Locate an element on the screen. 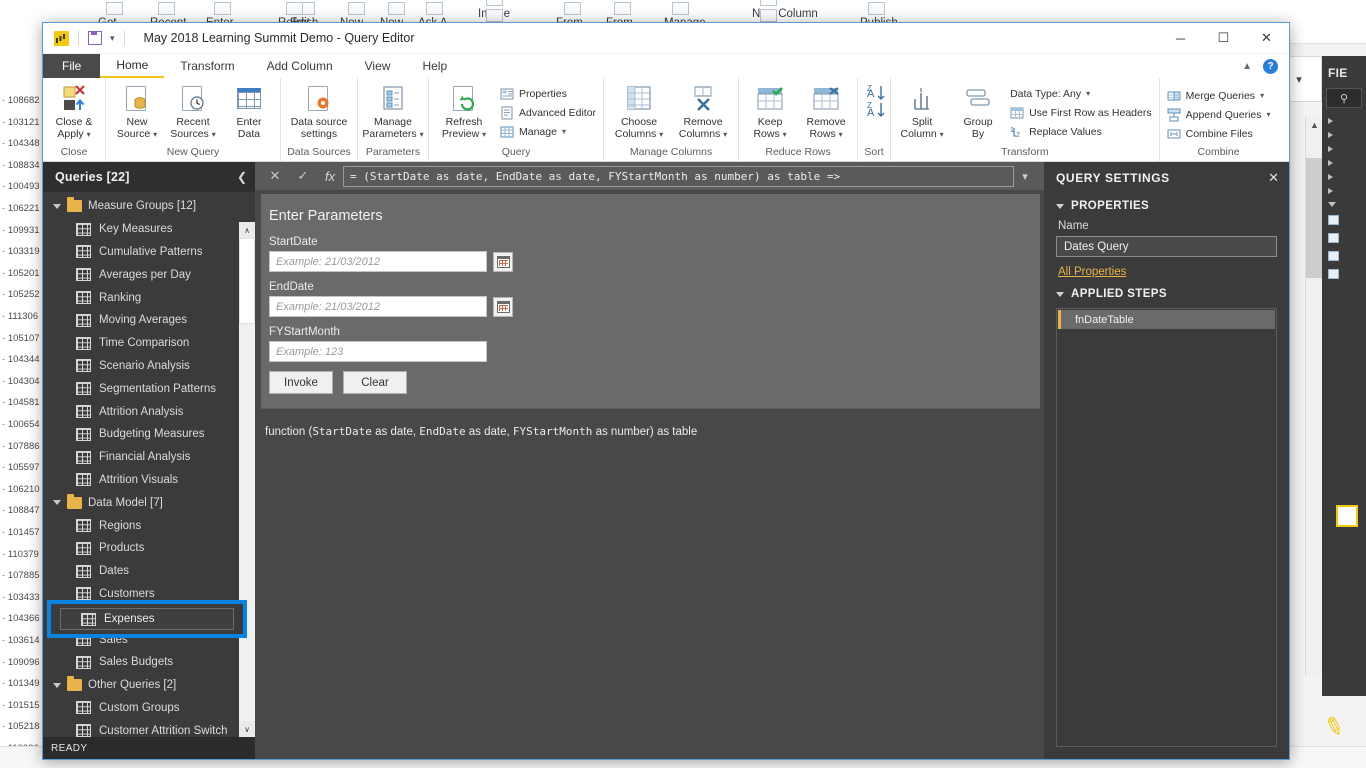 The width and height of the screenshot is (1366, 768). tab-view: View is located at coordinates (378, 66).